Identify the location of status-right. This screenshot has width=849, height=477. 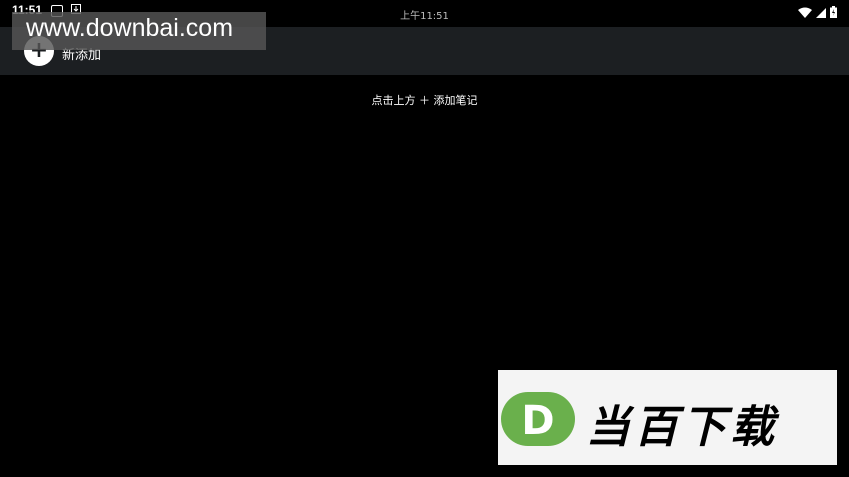
(817, 12).